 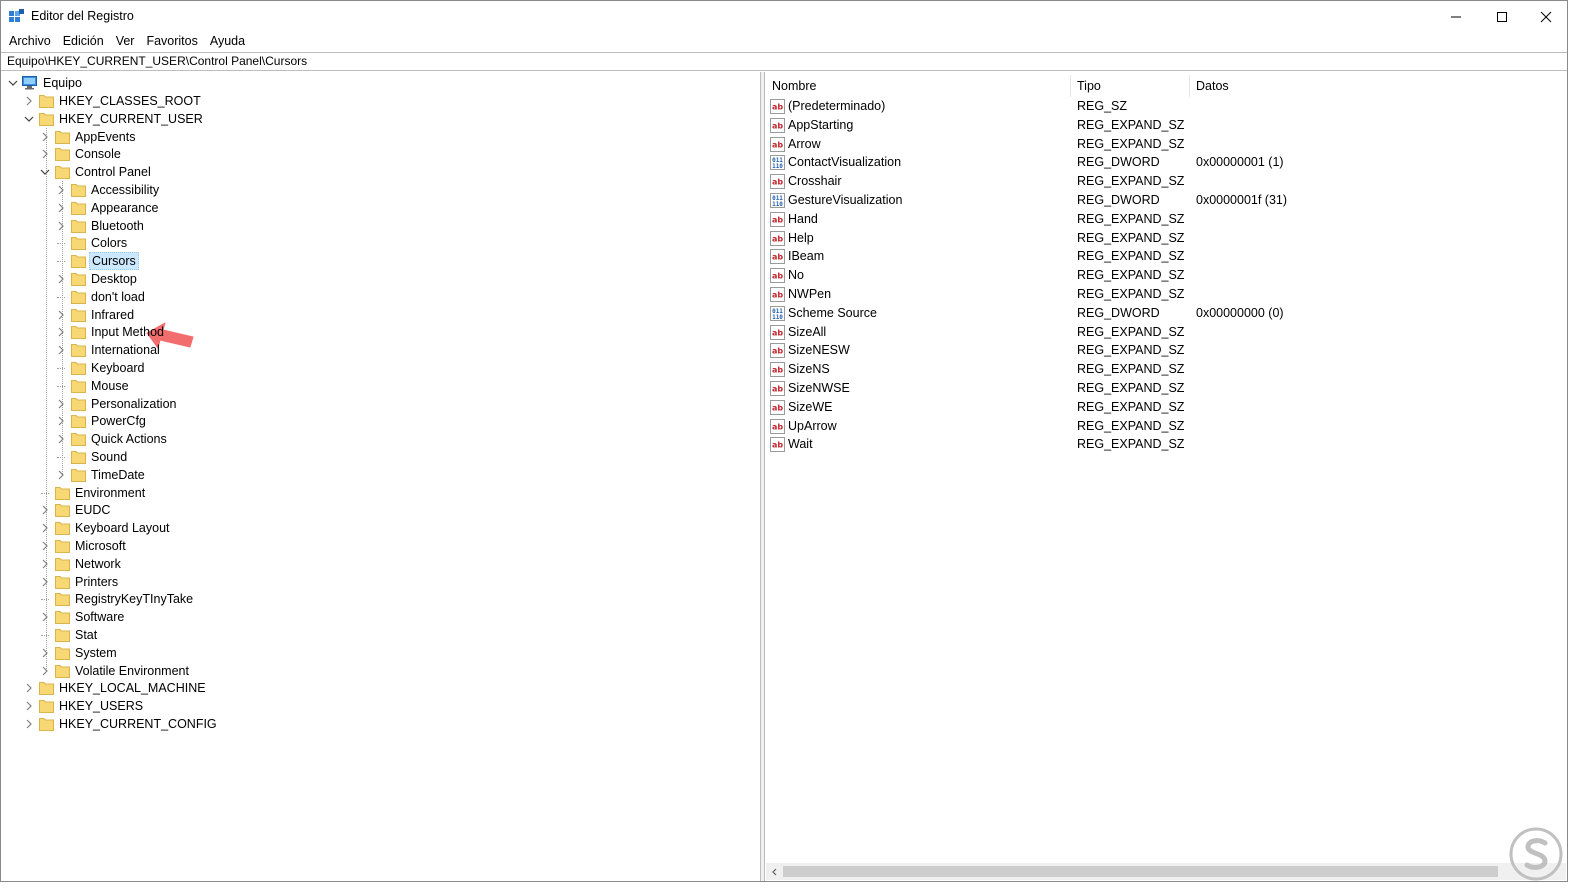 I want to click on tree-node-control-panel: Control Panel, so click(x=380, y=172).